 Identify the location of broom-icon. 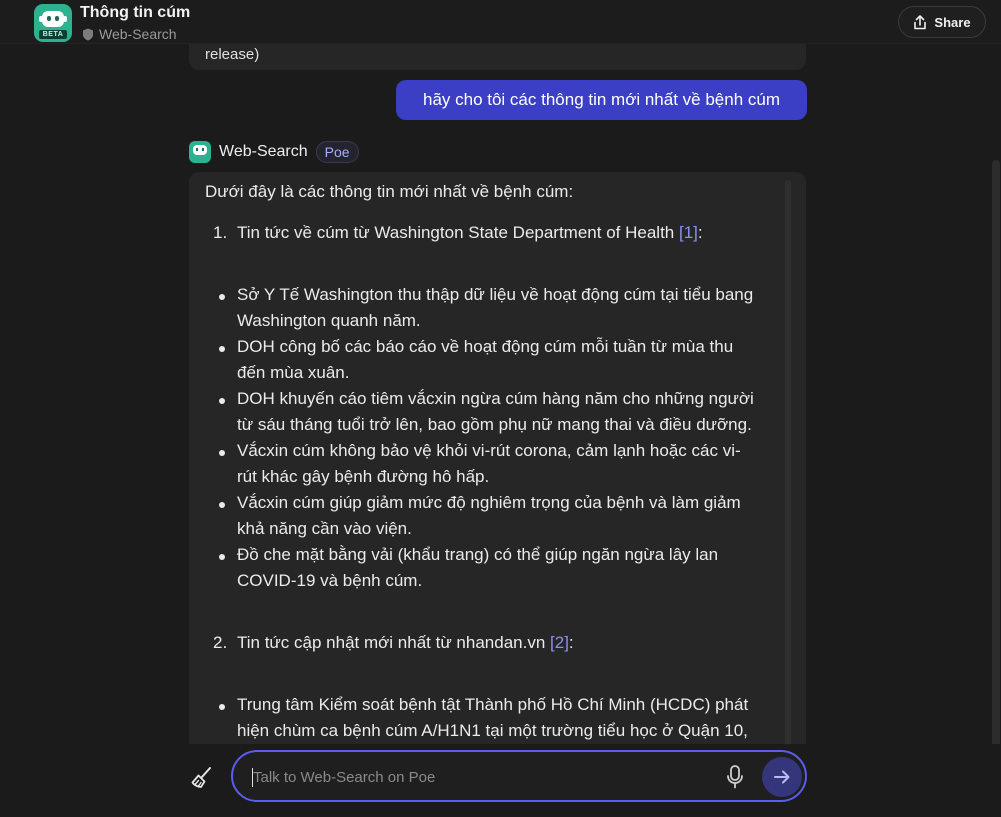
(201, 777).